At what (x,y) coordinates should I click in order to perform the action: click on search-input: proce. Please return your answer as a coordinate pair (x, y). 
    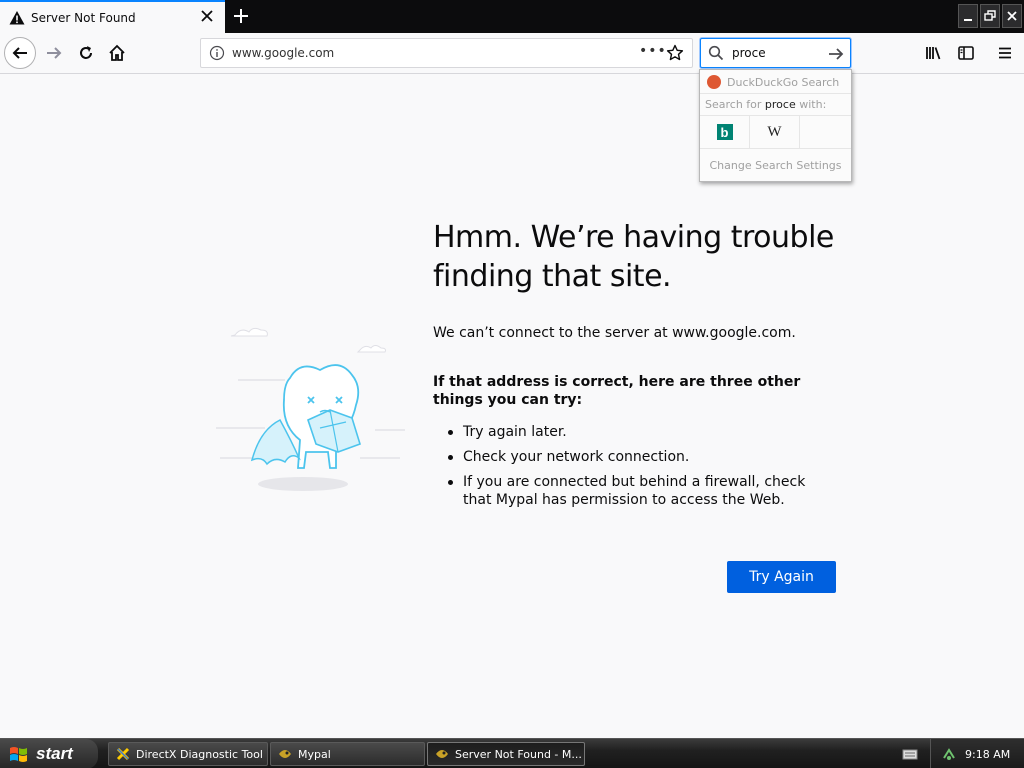
    Looking at the image, I should click on (775, 53).